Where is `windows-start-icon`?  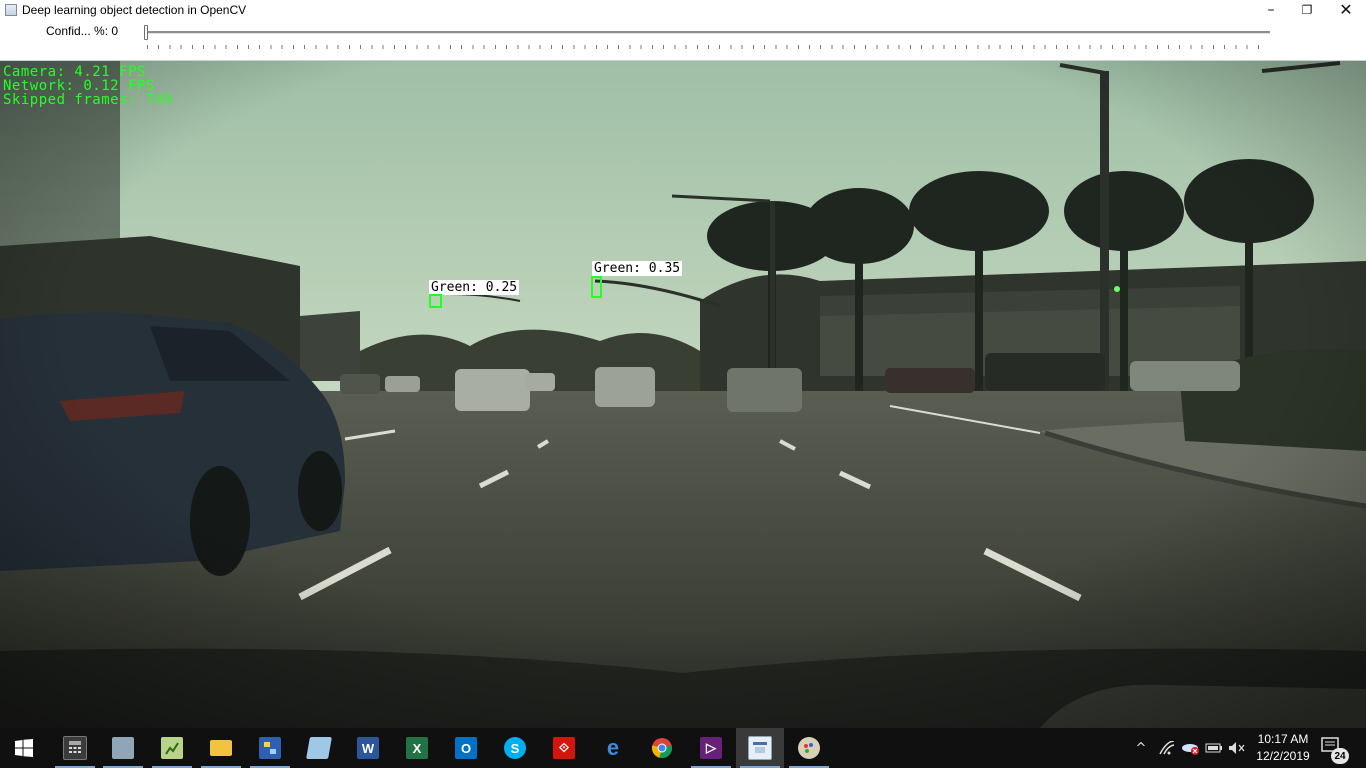 windows-start-icon is located at coordinates (24, 748).